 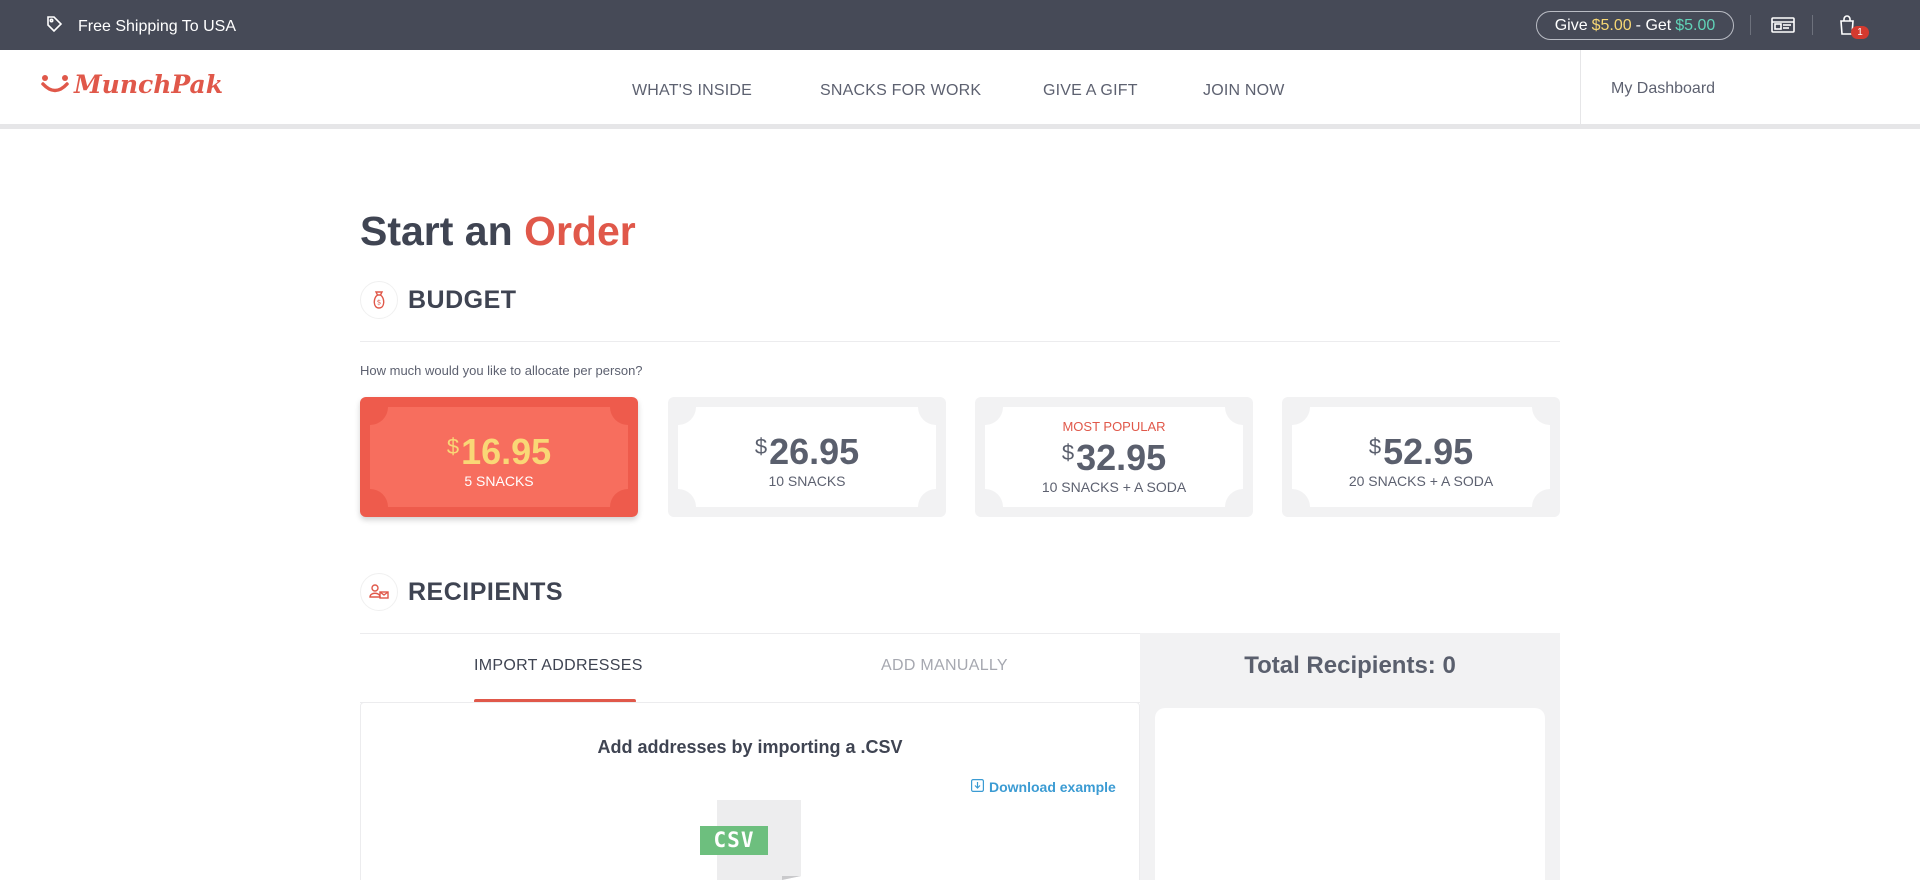 What do you see at coordinates (54, 26) in the screenshot?
I see `tag-icon` at bounding box center [54, 26].